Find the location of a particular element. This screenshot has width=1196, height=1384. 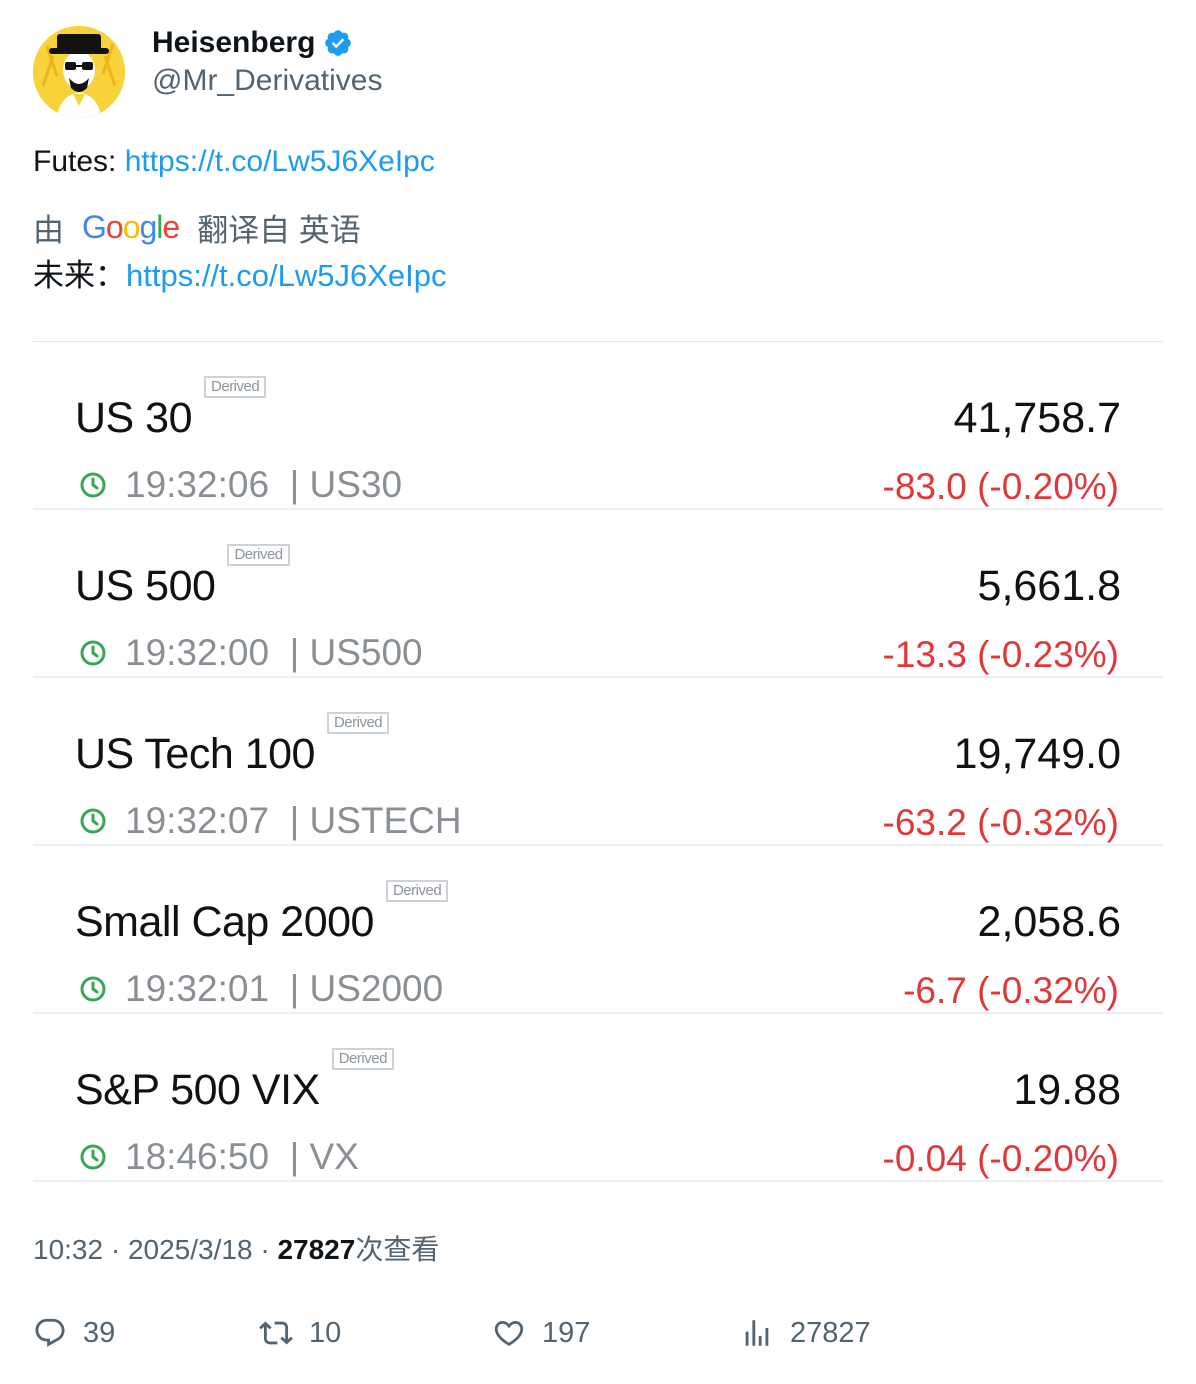

quote-change: -13.3 (-0.23%) is located at coordinates (1001, 654).